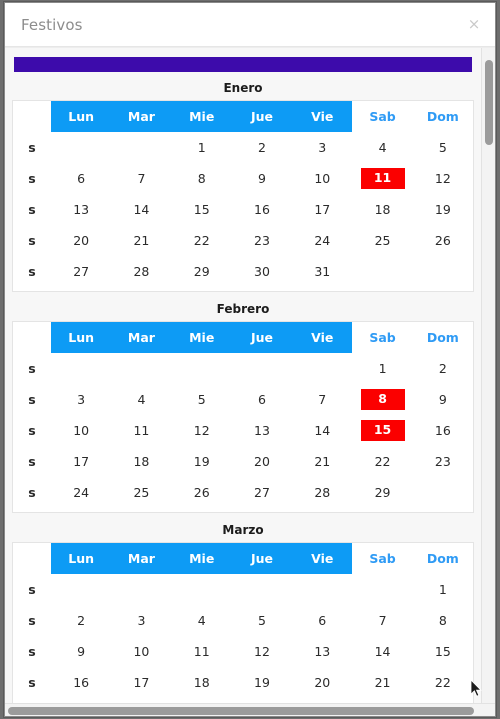 The width and height of the screenshot is (500, 719). What do you see at coordinates (241, 711) in the screenshot?
I see `horizontal-scrollbar-thumb` at bounding box center [241, 711].